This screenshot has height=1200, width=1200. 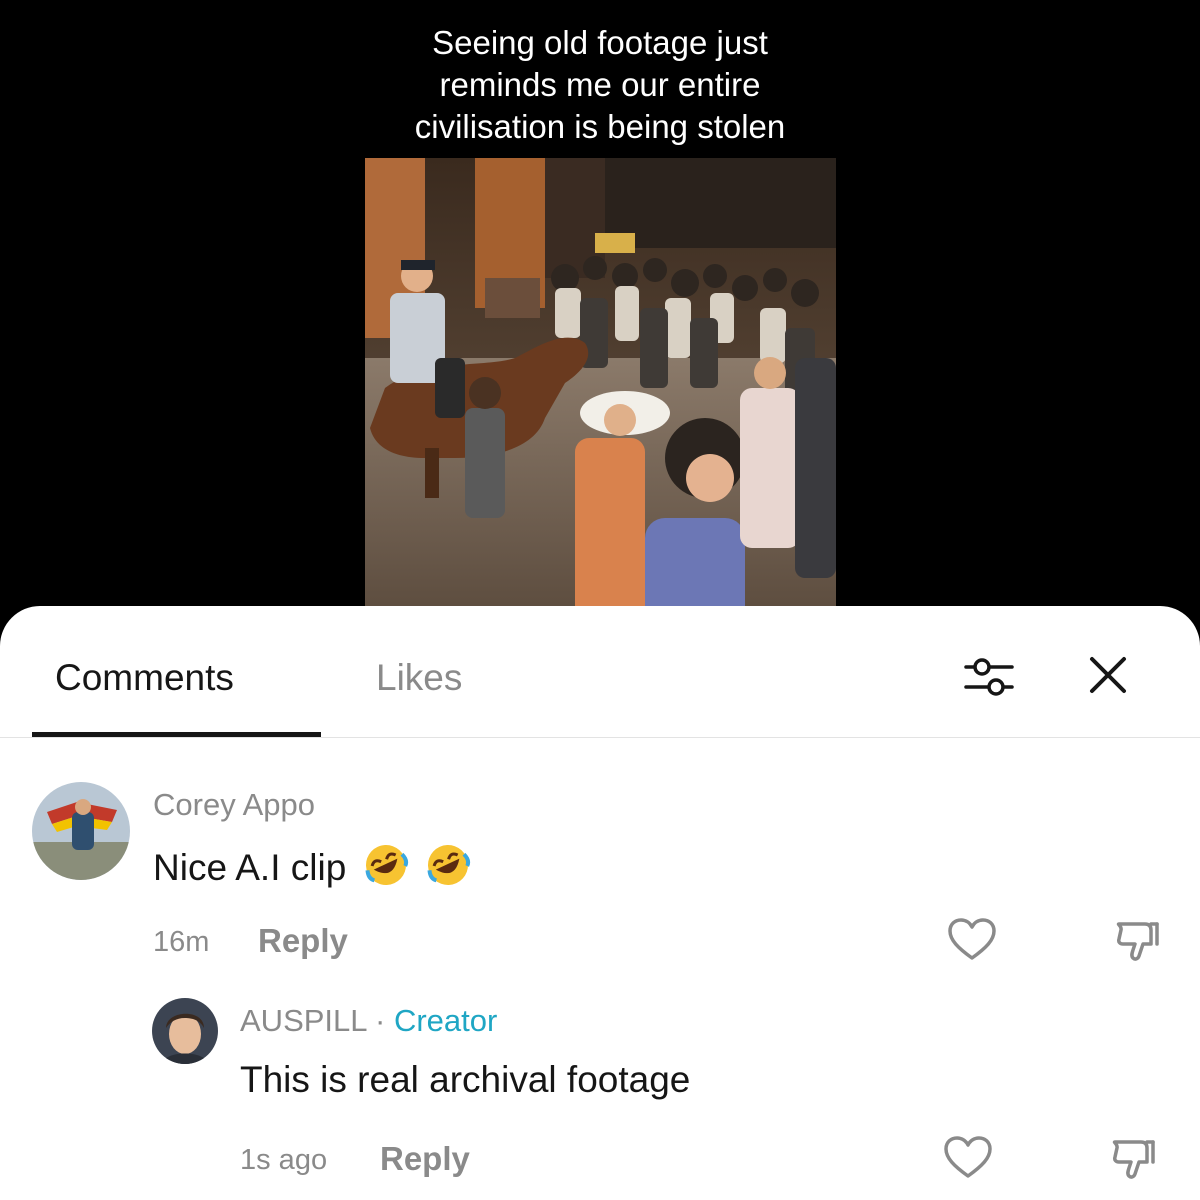 I want to click on user-avatar-photo, so click(x=81, y=831).